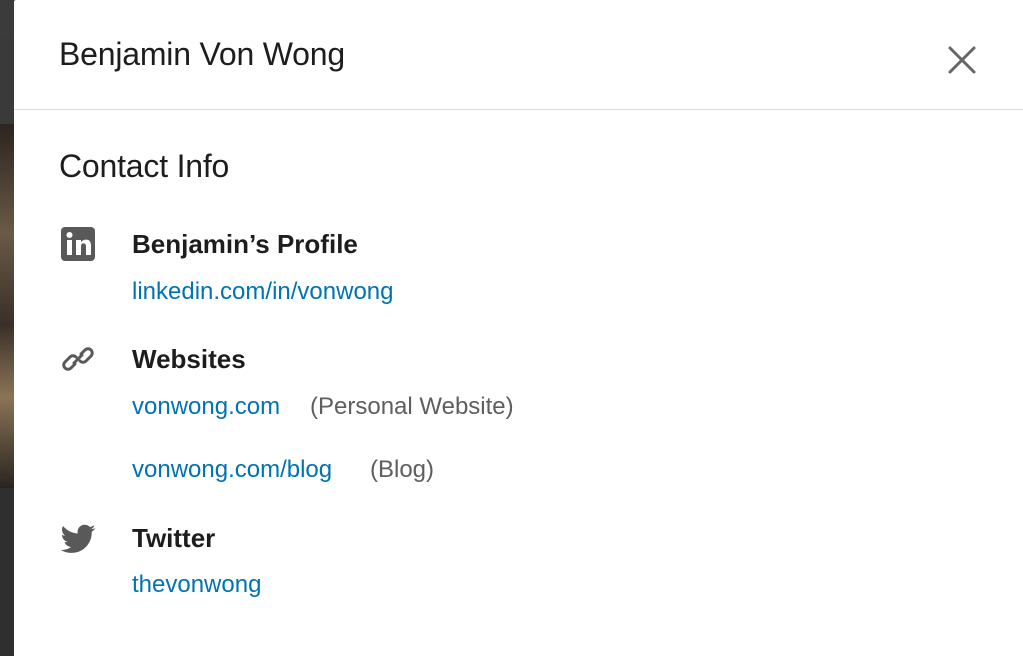 The width and height of the screenshot is (1023, 656). I want to click on close-button, so click(962, 60).